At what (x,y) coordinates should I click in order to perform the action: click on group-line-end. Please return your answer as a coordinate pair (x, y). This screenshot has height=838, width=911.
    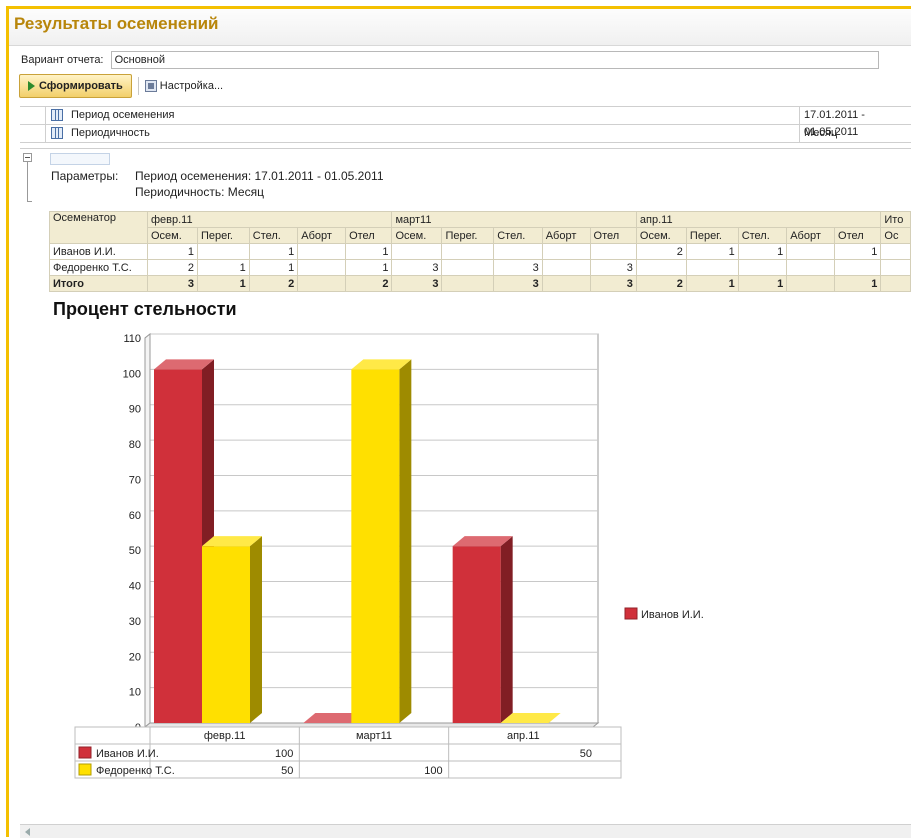
    Looking at the image, I should click on (29, 201).